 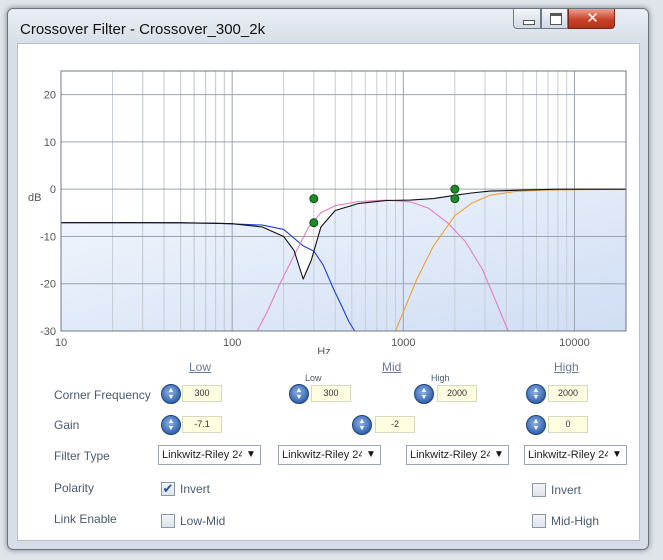 I want to click on mid-high-freq-input: 2000, so click(x=457, y=393).